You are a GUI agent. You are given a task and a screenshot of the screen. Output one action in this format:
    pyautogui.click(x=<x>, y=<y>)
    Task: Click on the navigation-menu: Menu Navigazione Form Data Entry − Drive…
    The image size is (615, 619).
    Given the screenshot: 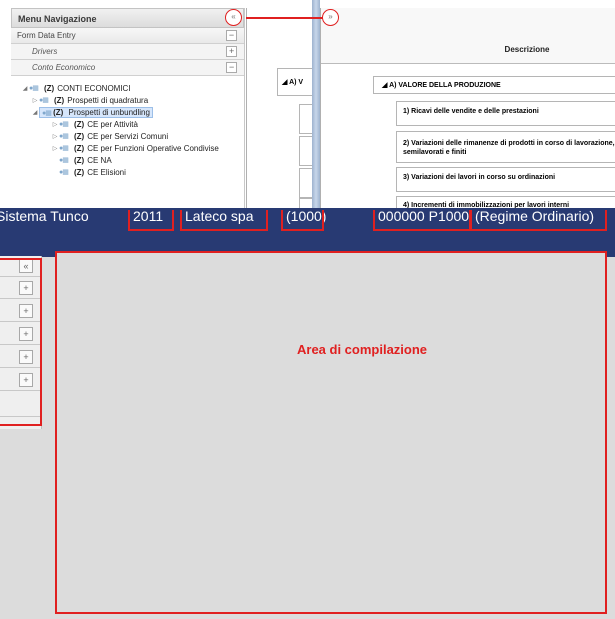 What is the action you would take?
    pyautogui.click(x=128, y=108)
    